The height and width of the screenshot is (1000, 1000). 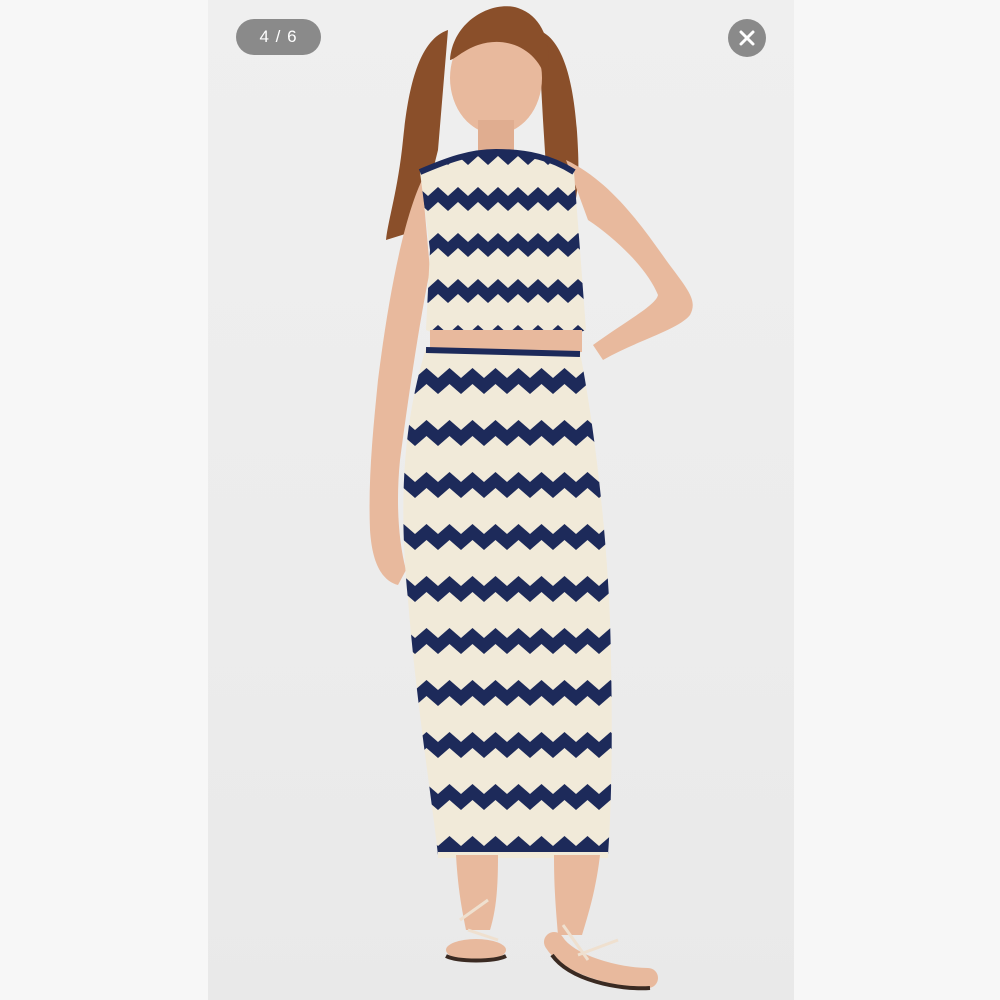 I want to click on image-counter: 4 / 6, so click(x=278, y=37).